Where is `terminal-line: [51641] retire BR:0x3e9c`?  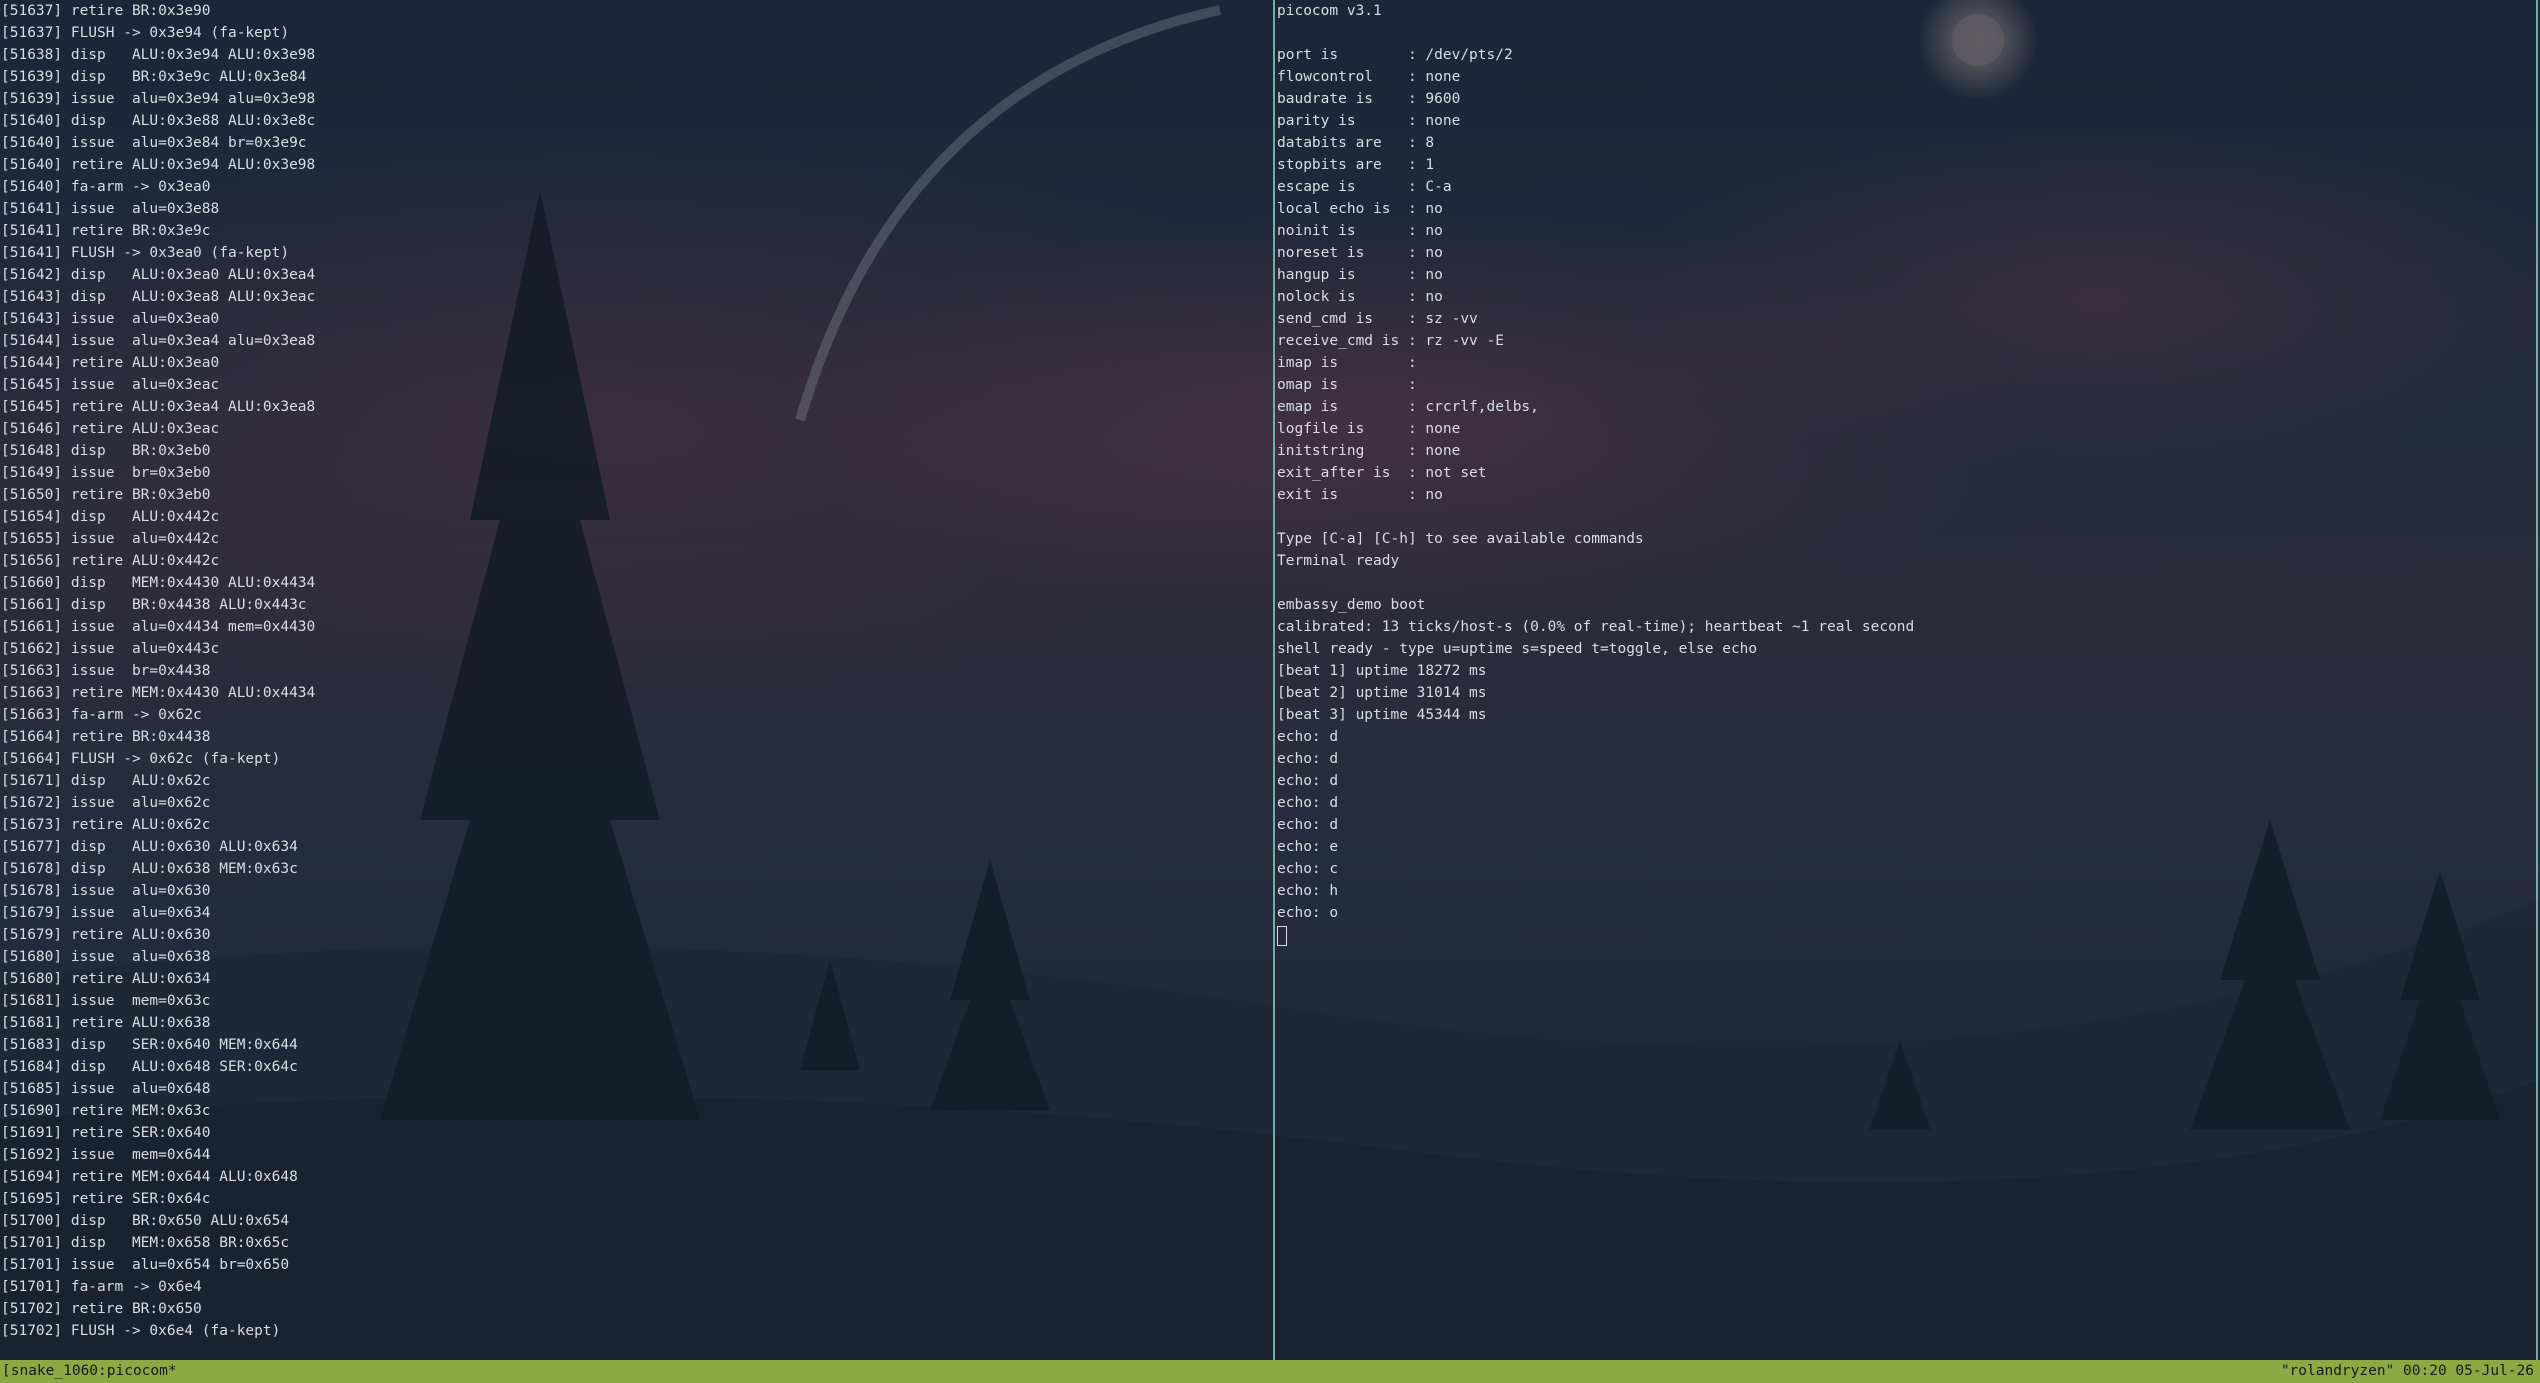
terminal-line: [51641] retire BR:0x3e9c is located at coordinates (106, 231).